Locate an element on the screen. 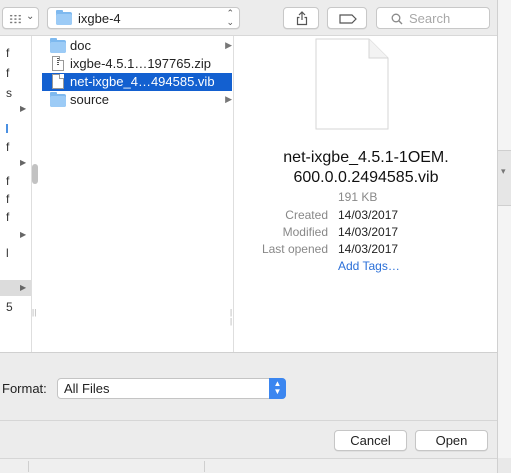  truncated-item: s is located at coordinates (9, 93).